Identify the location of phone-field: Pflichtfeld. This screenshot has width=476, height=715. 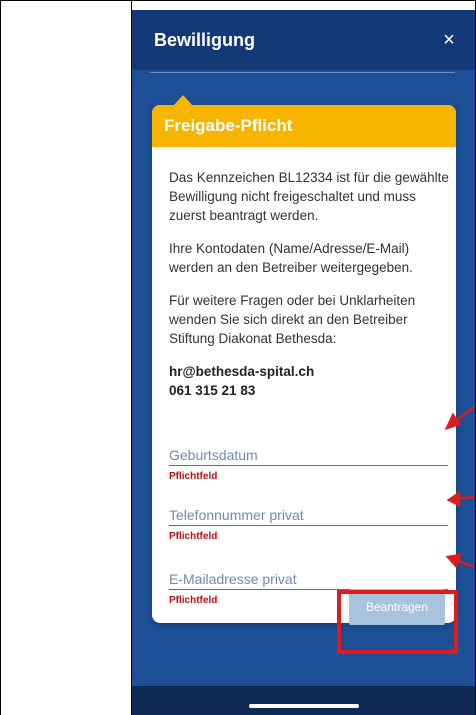
(308, 523).